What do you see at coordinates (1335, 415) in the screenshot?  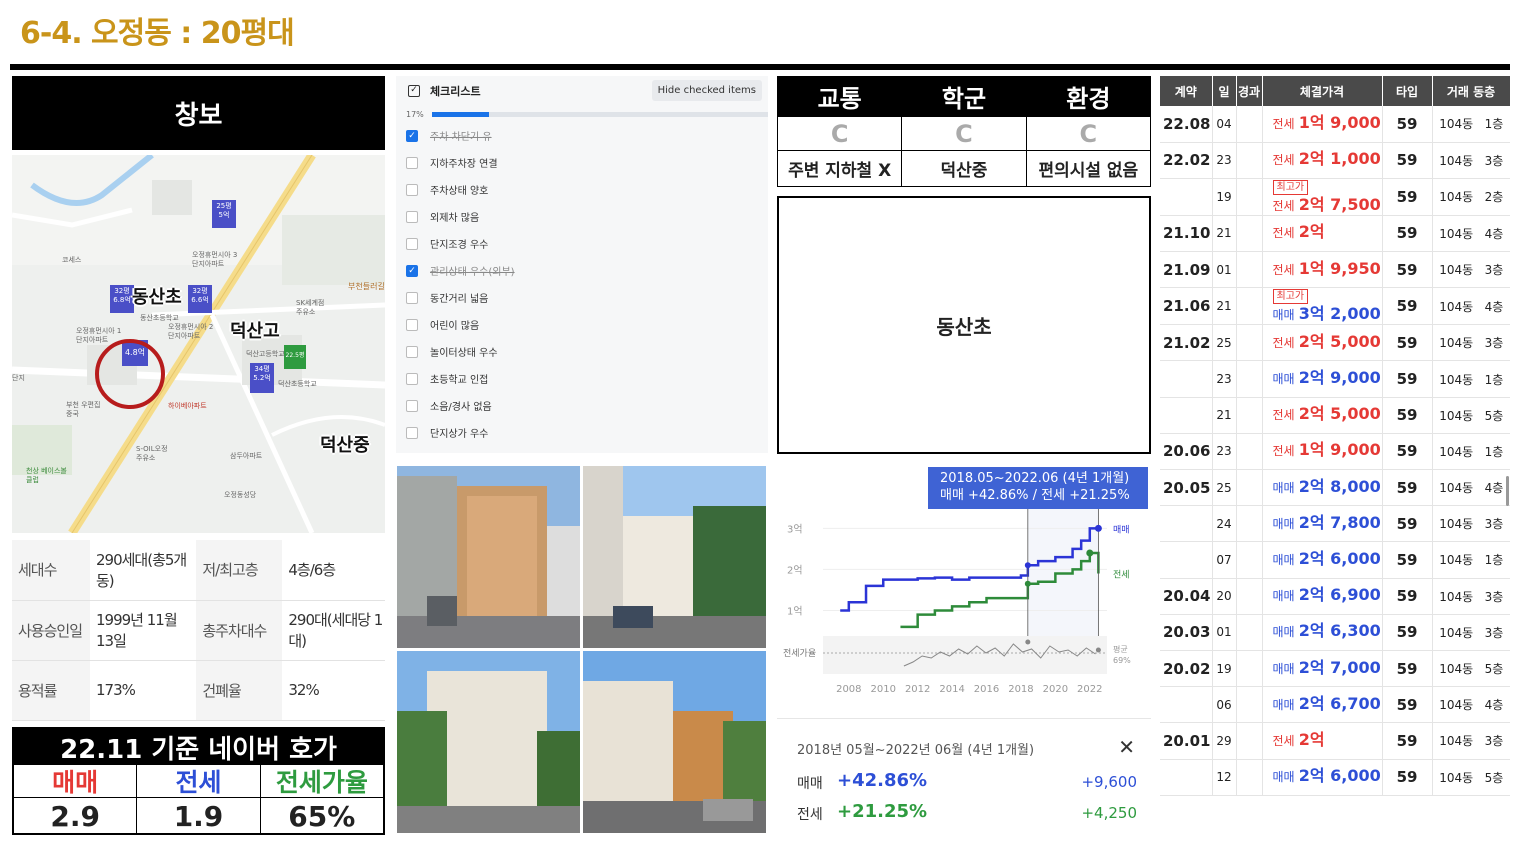 I see `transaction-row: 21 전세 2억 5,000 59 104동 5층` at bounding box center [1335, 415].